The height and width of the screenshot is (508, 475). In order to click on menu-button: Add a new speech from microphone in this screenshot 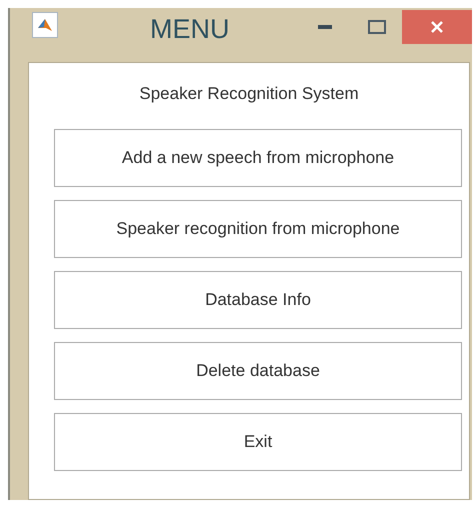, I will do `click(258, 157)`.